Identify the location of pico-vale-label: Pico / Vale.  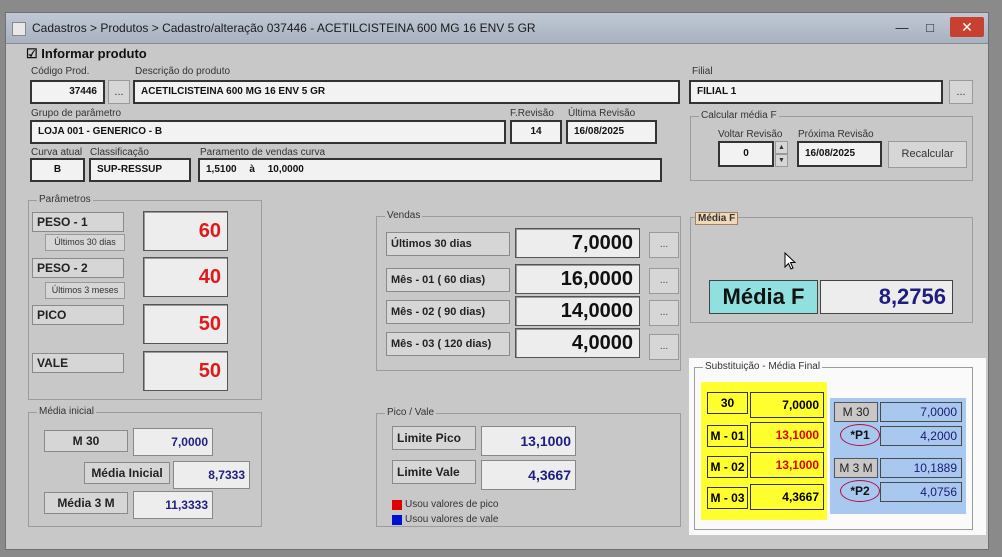
(411, 412).